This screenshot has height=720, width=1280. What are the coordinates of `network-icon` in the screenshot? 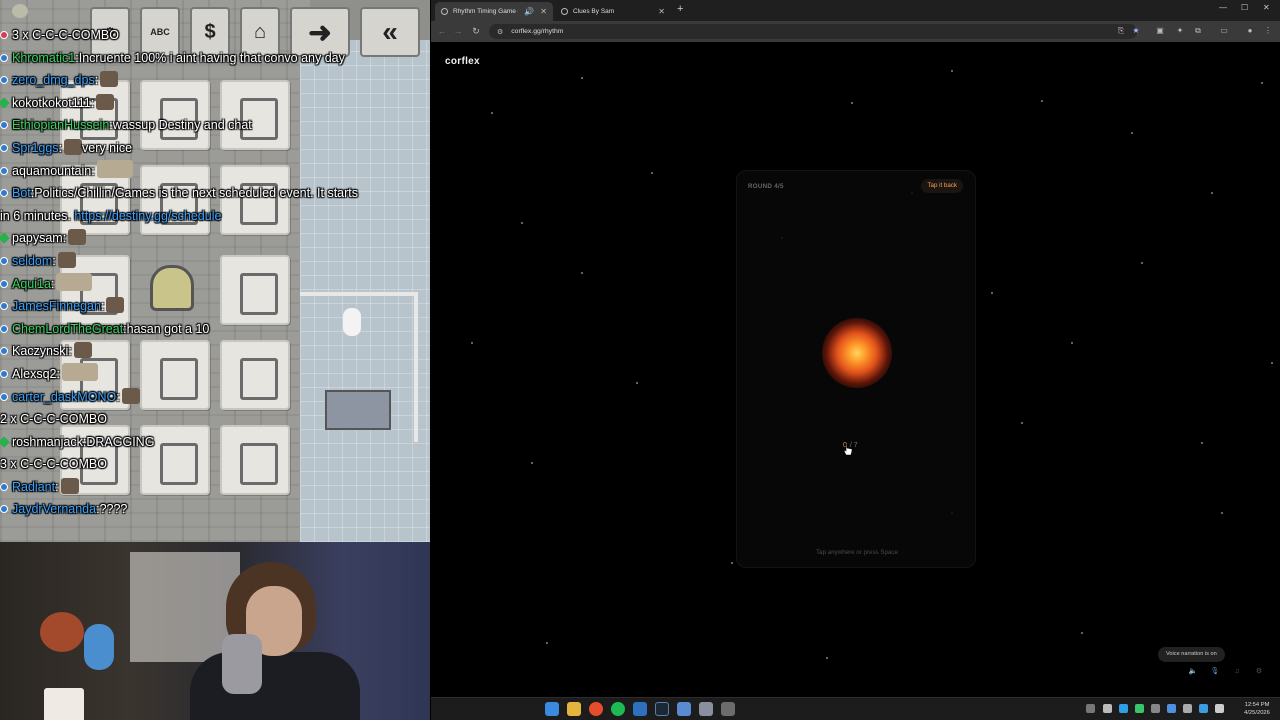 It's located at (1203, 708).